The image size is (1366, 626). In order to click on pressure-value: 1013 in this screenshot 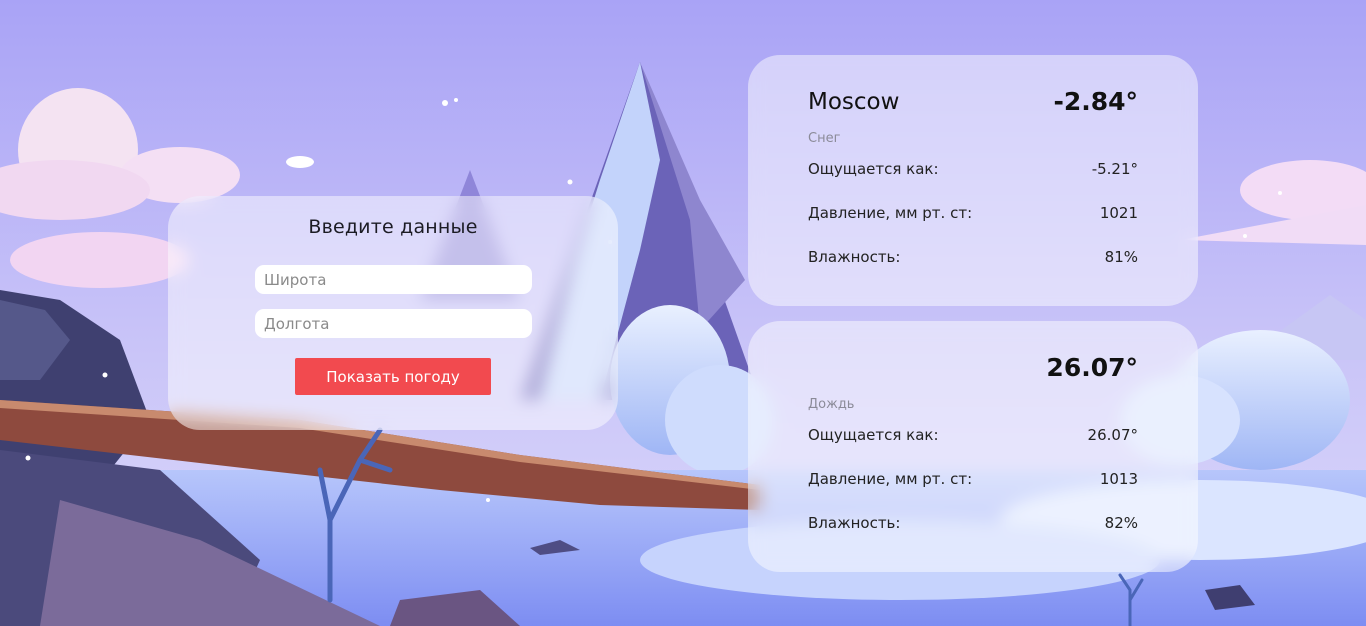, I will do `click(1118, 479)`.